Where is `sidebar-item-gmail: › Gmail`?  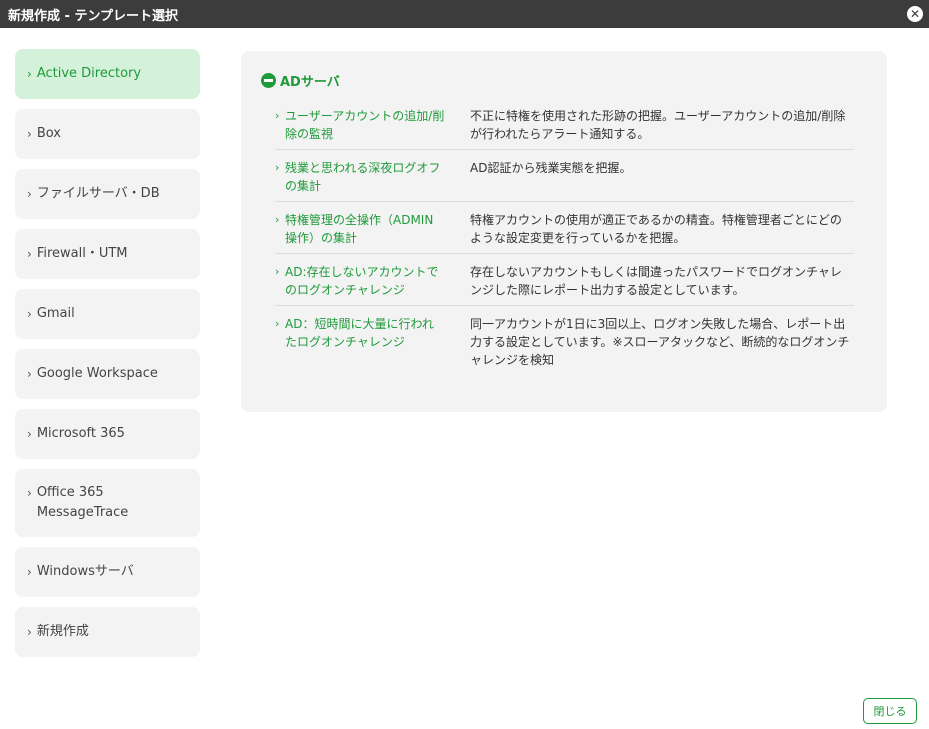
sidebar-item-gmail: › Gmail is located at coordinates (107, 314).